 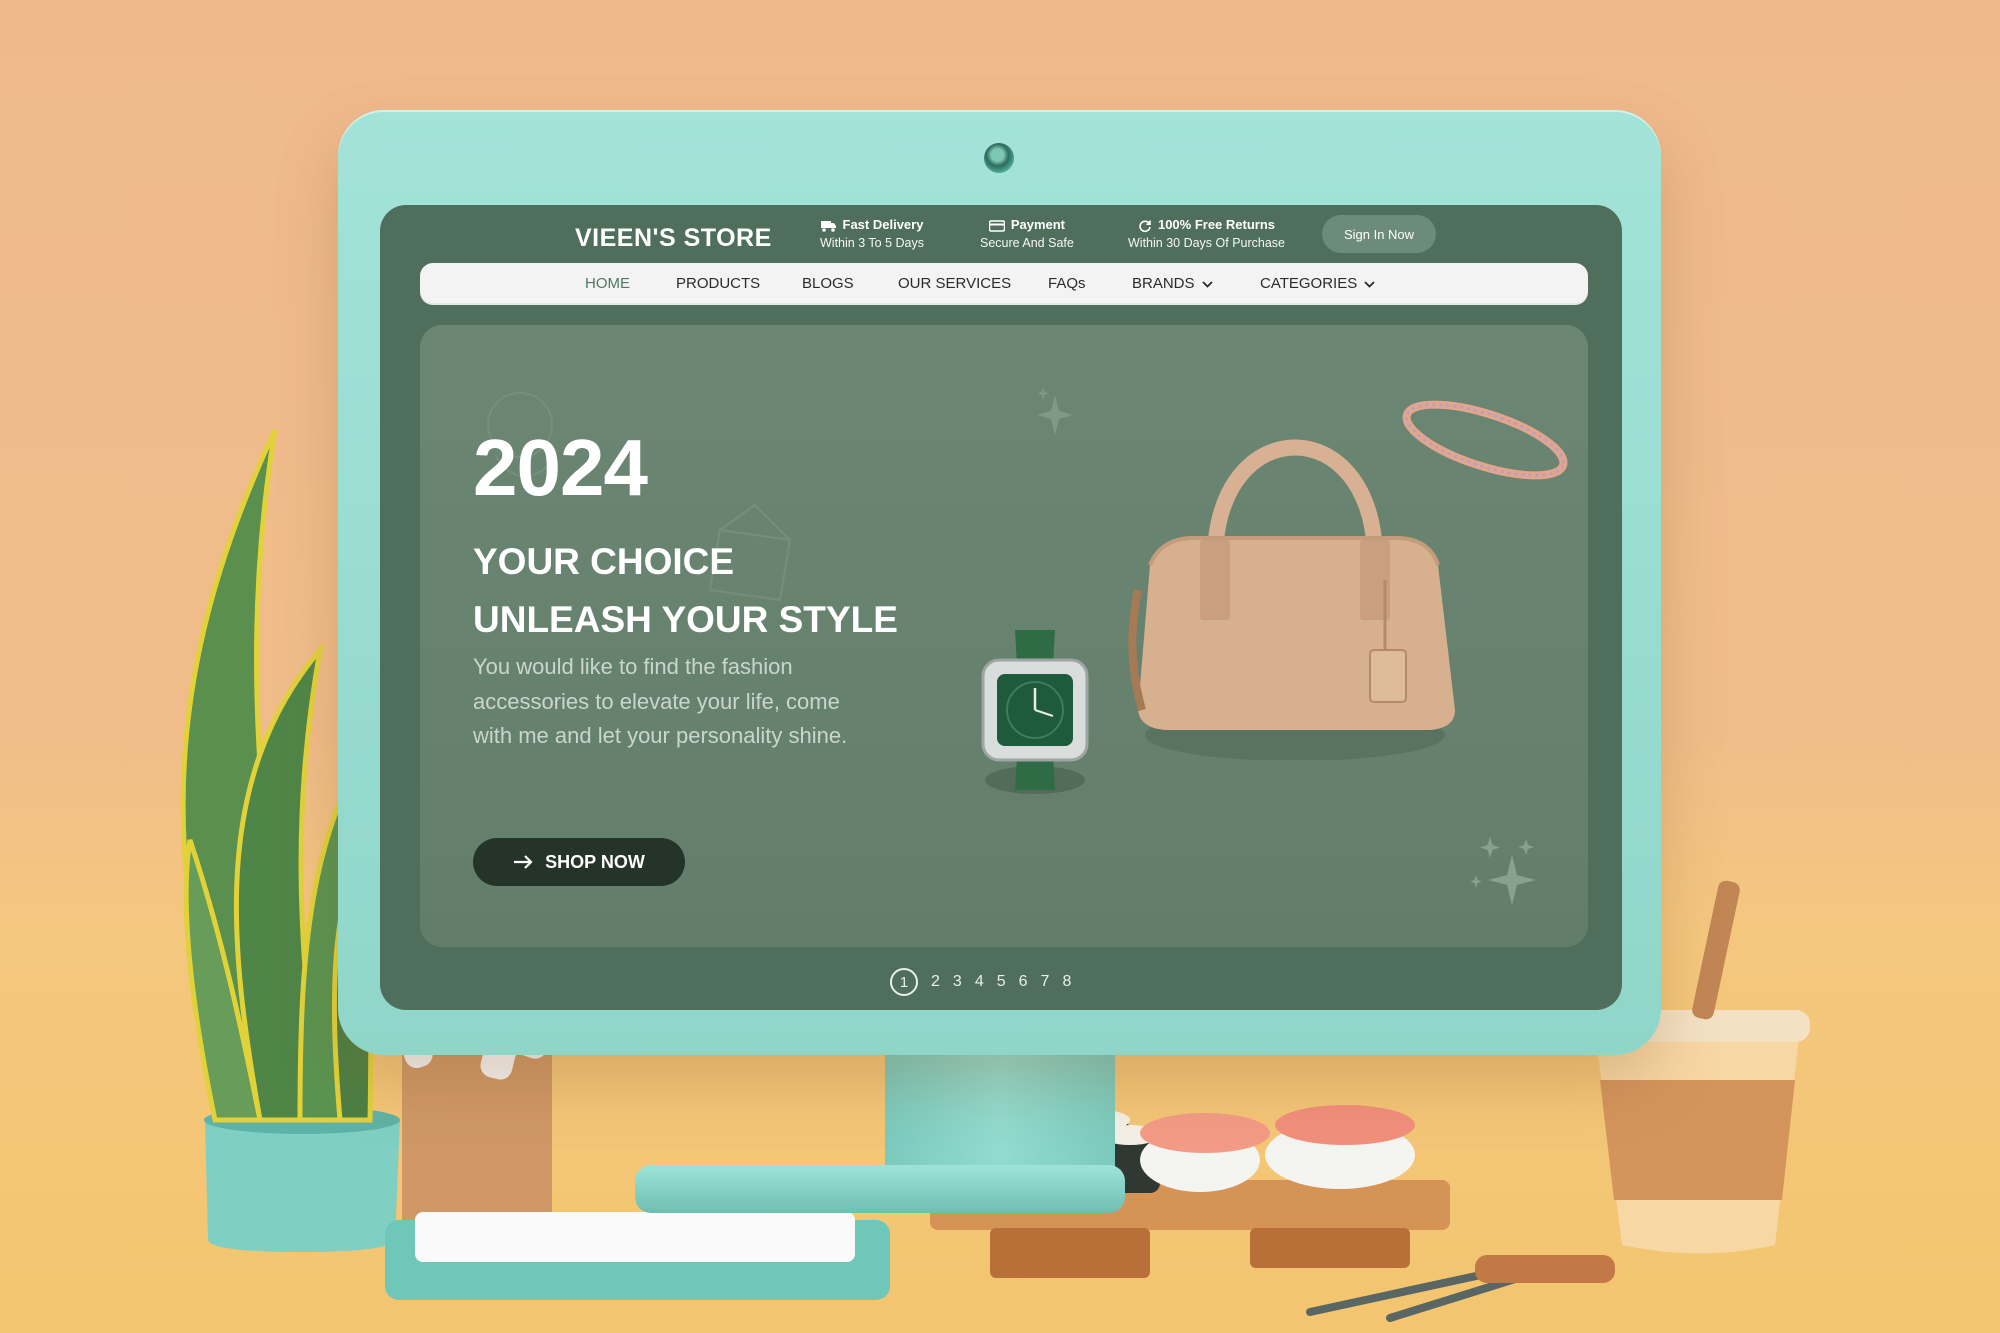 I want to click on truck-icon, so click(x=828, y=226).